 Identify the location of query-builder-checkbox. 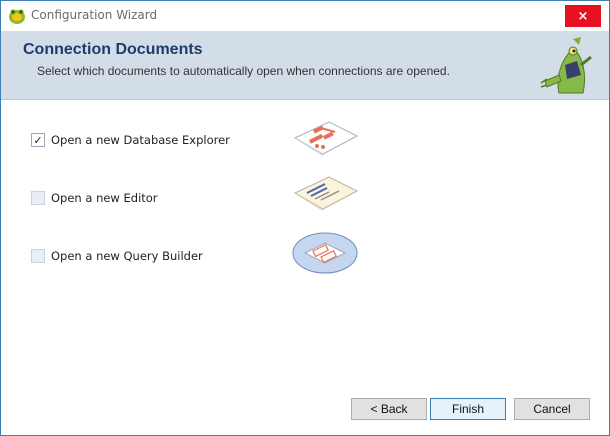
(38, 256).